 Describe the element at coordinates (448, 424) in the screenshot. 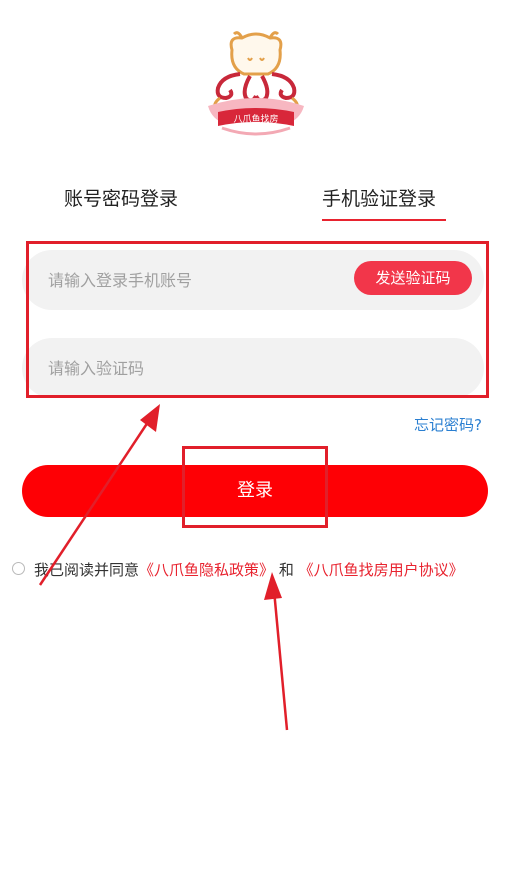

I see `forgot-password-link: 忘记密码?` at that location.